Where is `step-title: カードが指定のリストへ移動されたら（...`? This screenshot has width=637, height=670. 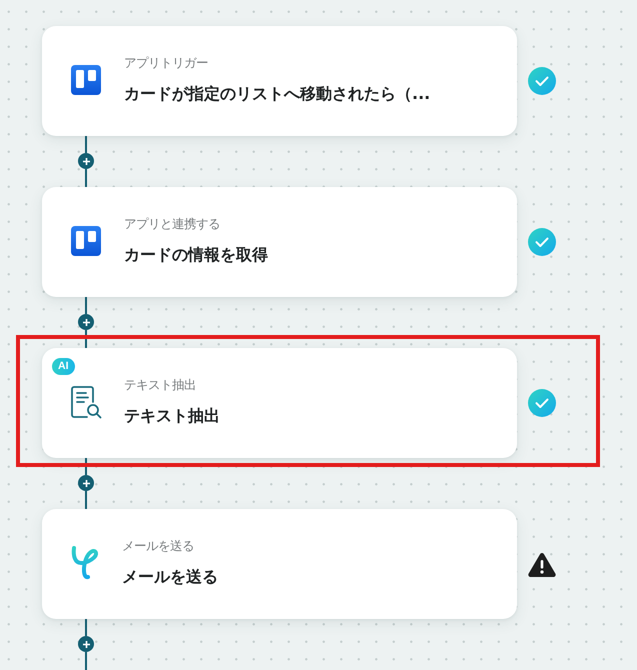
step-title: カードが指定のリストへ移動されたら（... is located at coordinates (277, 94).